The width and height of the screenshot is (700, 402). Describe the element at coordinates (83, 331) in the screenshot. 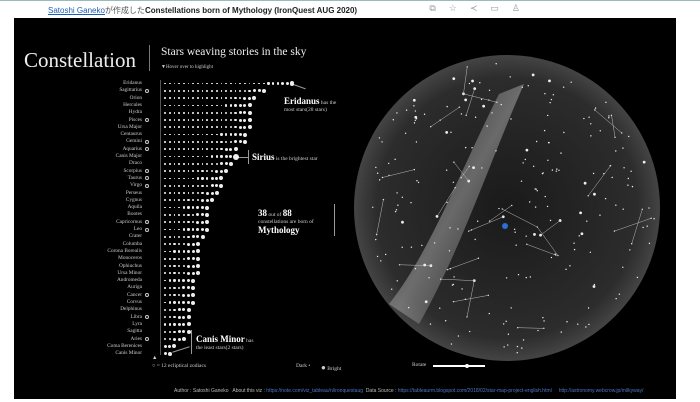

I see `constellation-row: Sagitta` at that location.